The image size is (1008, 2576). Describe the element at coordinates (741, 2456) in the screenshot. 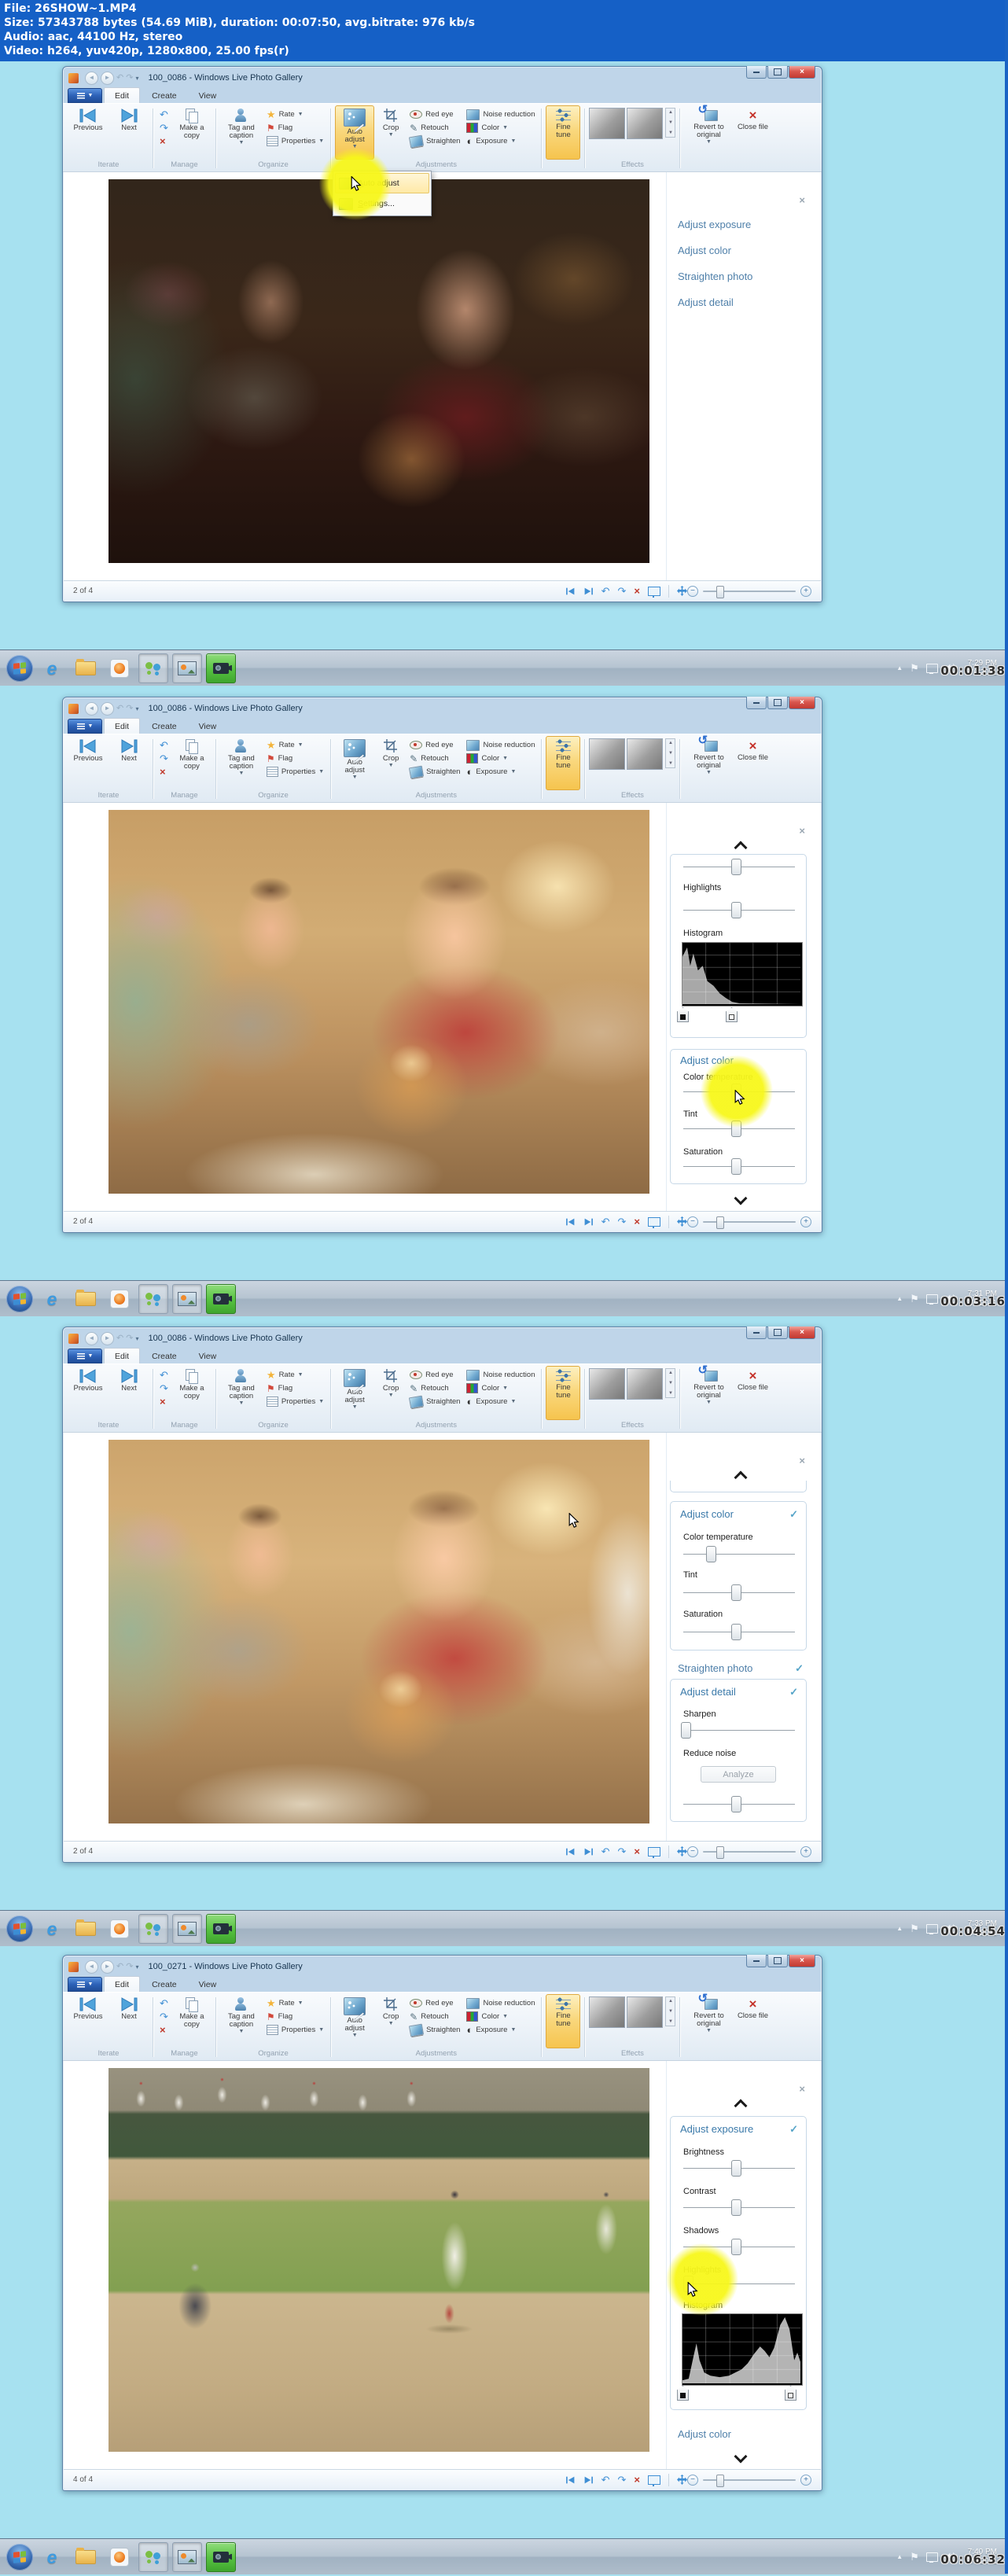

I see `scroll-down-chevron` at that location.